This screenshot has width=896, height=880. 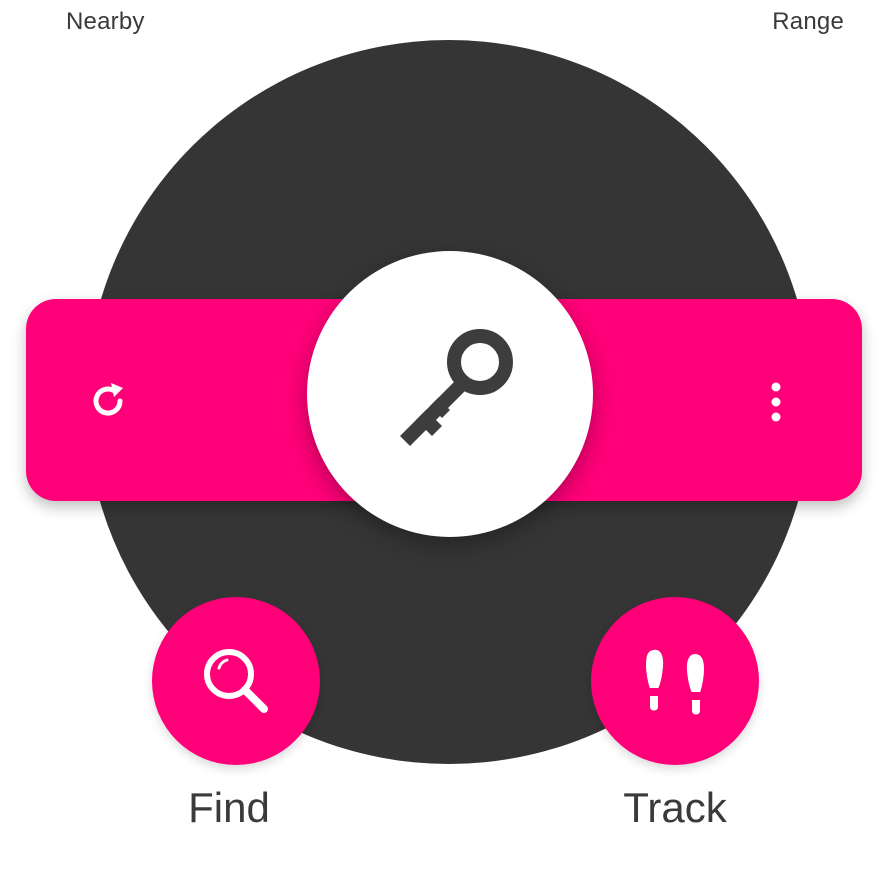 I want to click on refresh-button, so click(x=108, y=401).